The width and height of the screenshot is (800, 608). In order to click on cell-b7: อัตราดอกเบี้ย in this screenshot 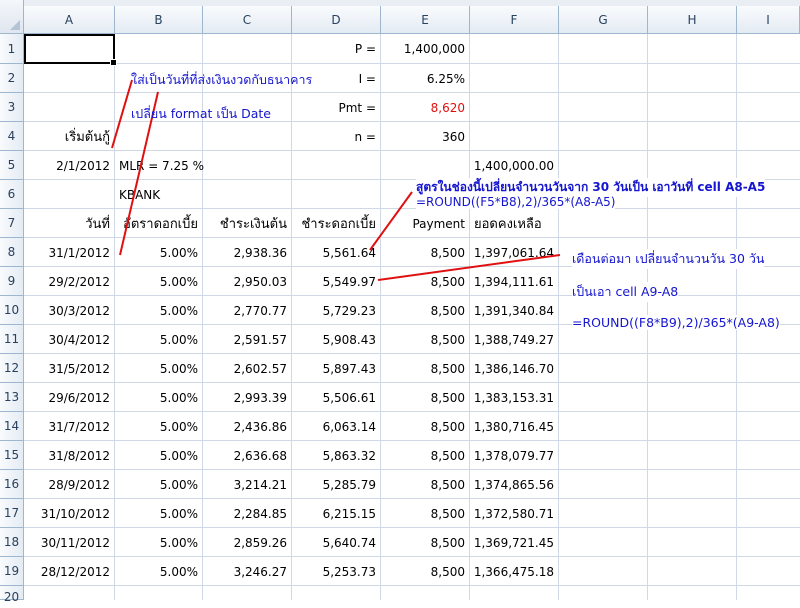, I will do `click(158, 223)`.